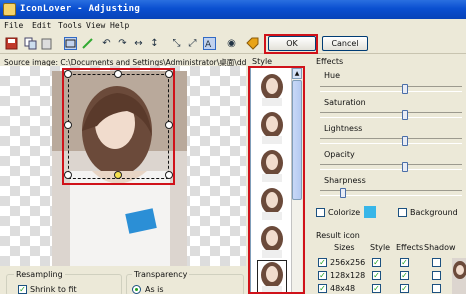 Image resolution: width=466 pixels, height=294 pixels. What do you see at coordinates (68, 125) in the screenshot?
I see `crop-handle-left` at bounding box center [68, 125].